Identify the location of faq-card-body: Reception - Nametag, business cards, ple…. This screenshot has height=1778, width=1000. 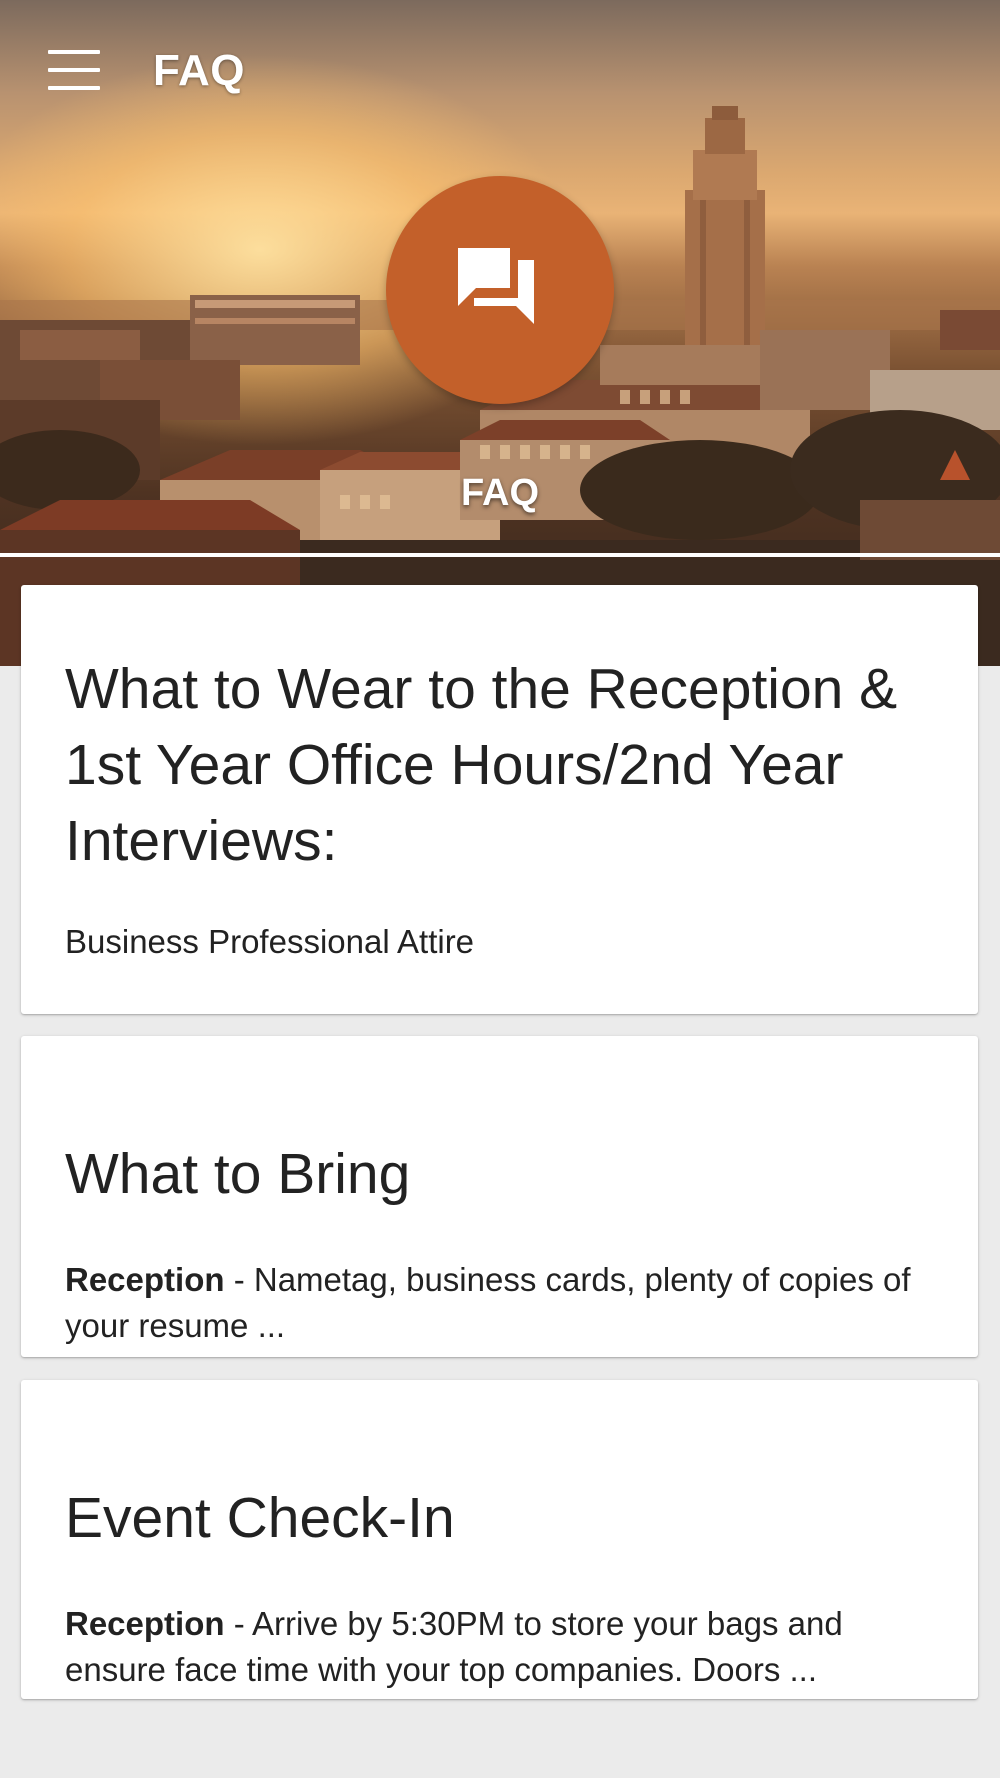
(499, 1303).